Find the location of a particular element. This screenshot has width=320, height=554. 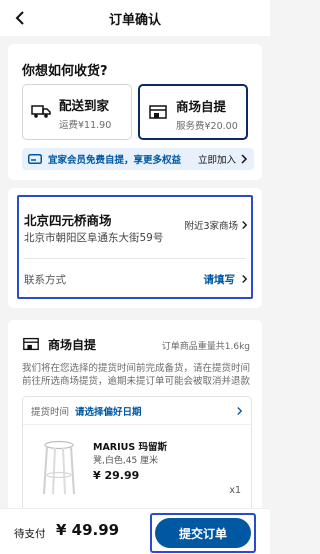

amount-due-value: ¥ 49.99 is located at coordinates (88, 530).